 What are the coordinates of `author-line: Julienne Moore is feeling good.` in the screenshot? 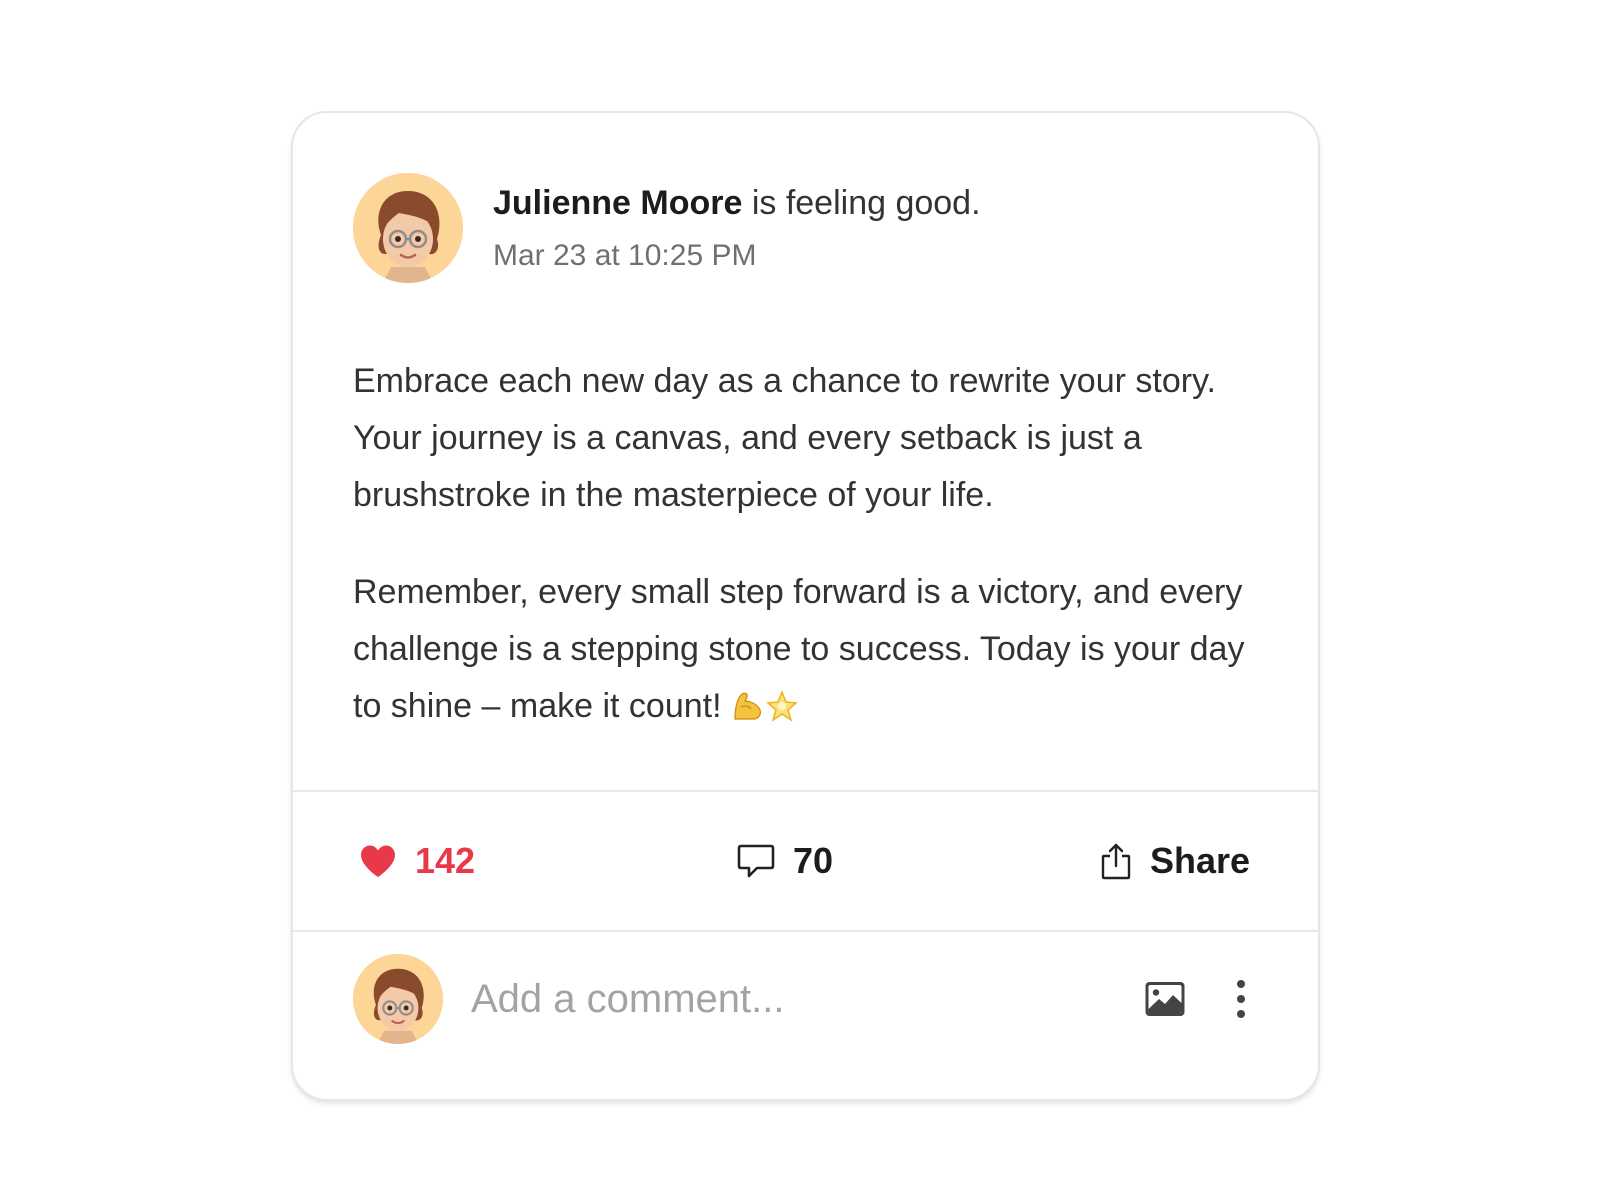 It's located at (737, 203).